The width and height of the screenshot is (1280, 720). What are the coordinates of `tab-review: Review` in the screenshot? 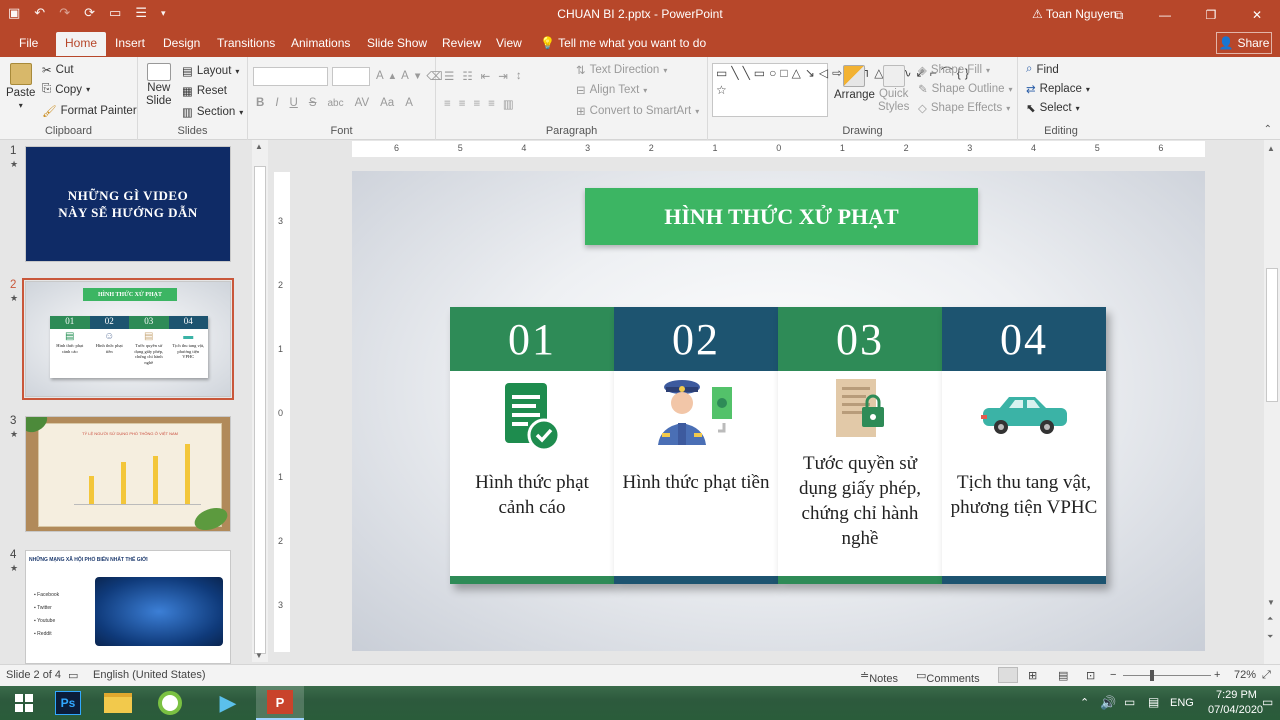 It's located at (461, 43).